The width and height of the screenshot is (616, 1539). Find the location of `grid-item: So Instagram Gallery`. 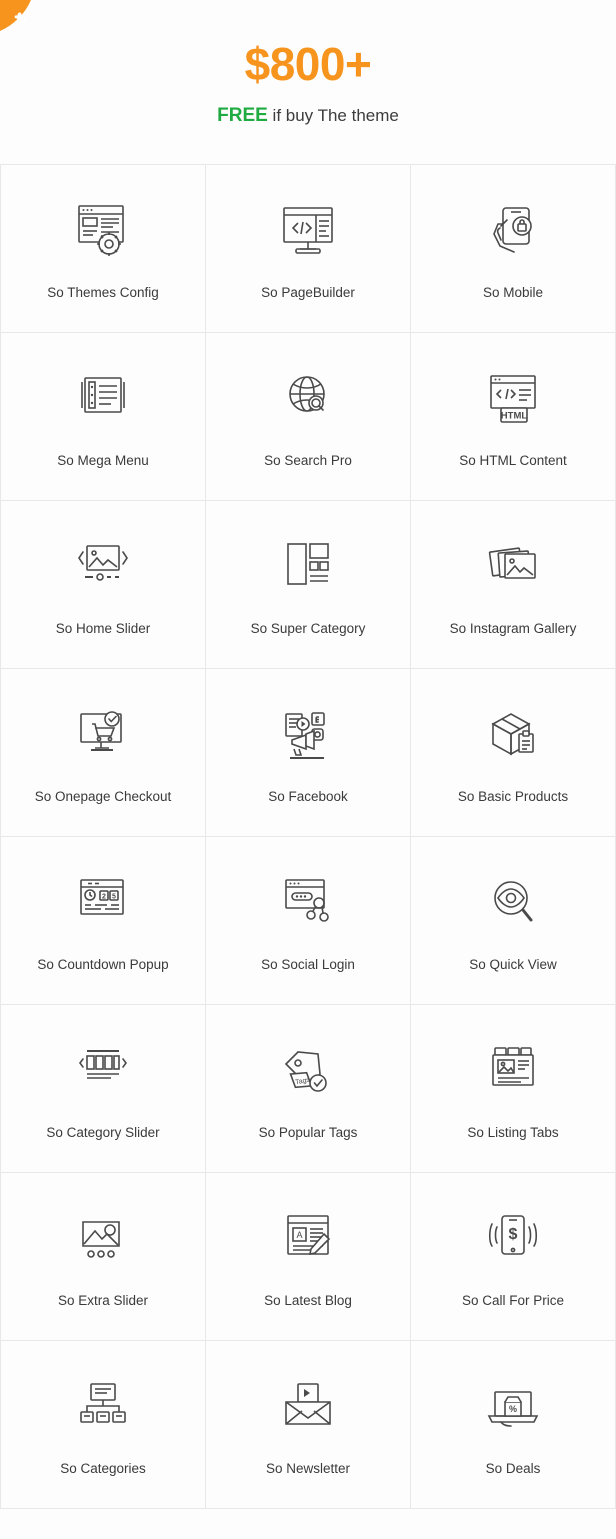

grid-item: So Instagram Gallery is located at coordinates (513, 584).